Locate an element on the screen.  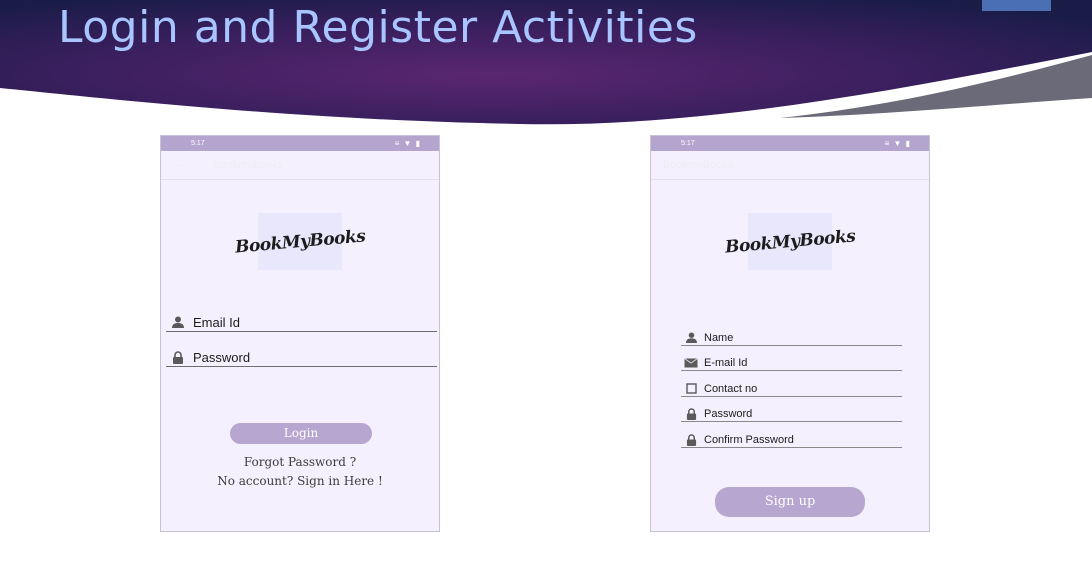
email-field-label: E-mail Id is located at coordinates (726, 362).